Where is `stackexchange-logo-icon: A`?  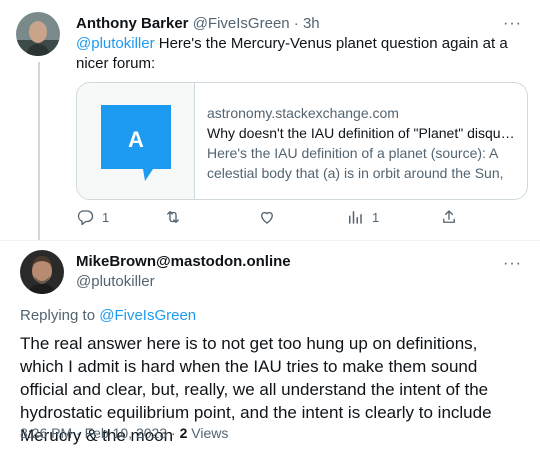 stackexchange-logo-icon: A is located at coordinates (136, 143).